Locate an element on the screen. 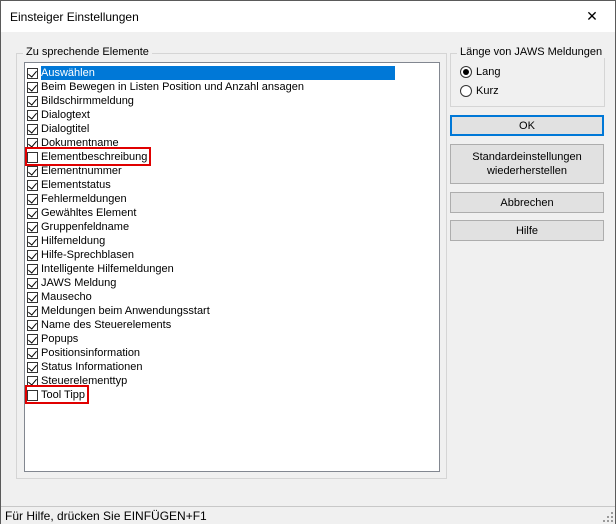 The image size is (616, 524). highlight-box is located at coordinates (57, 394).